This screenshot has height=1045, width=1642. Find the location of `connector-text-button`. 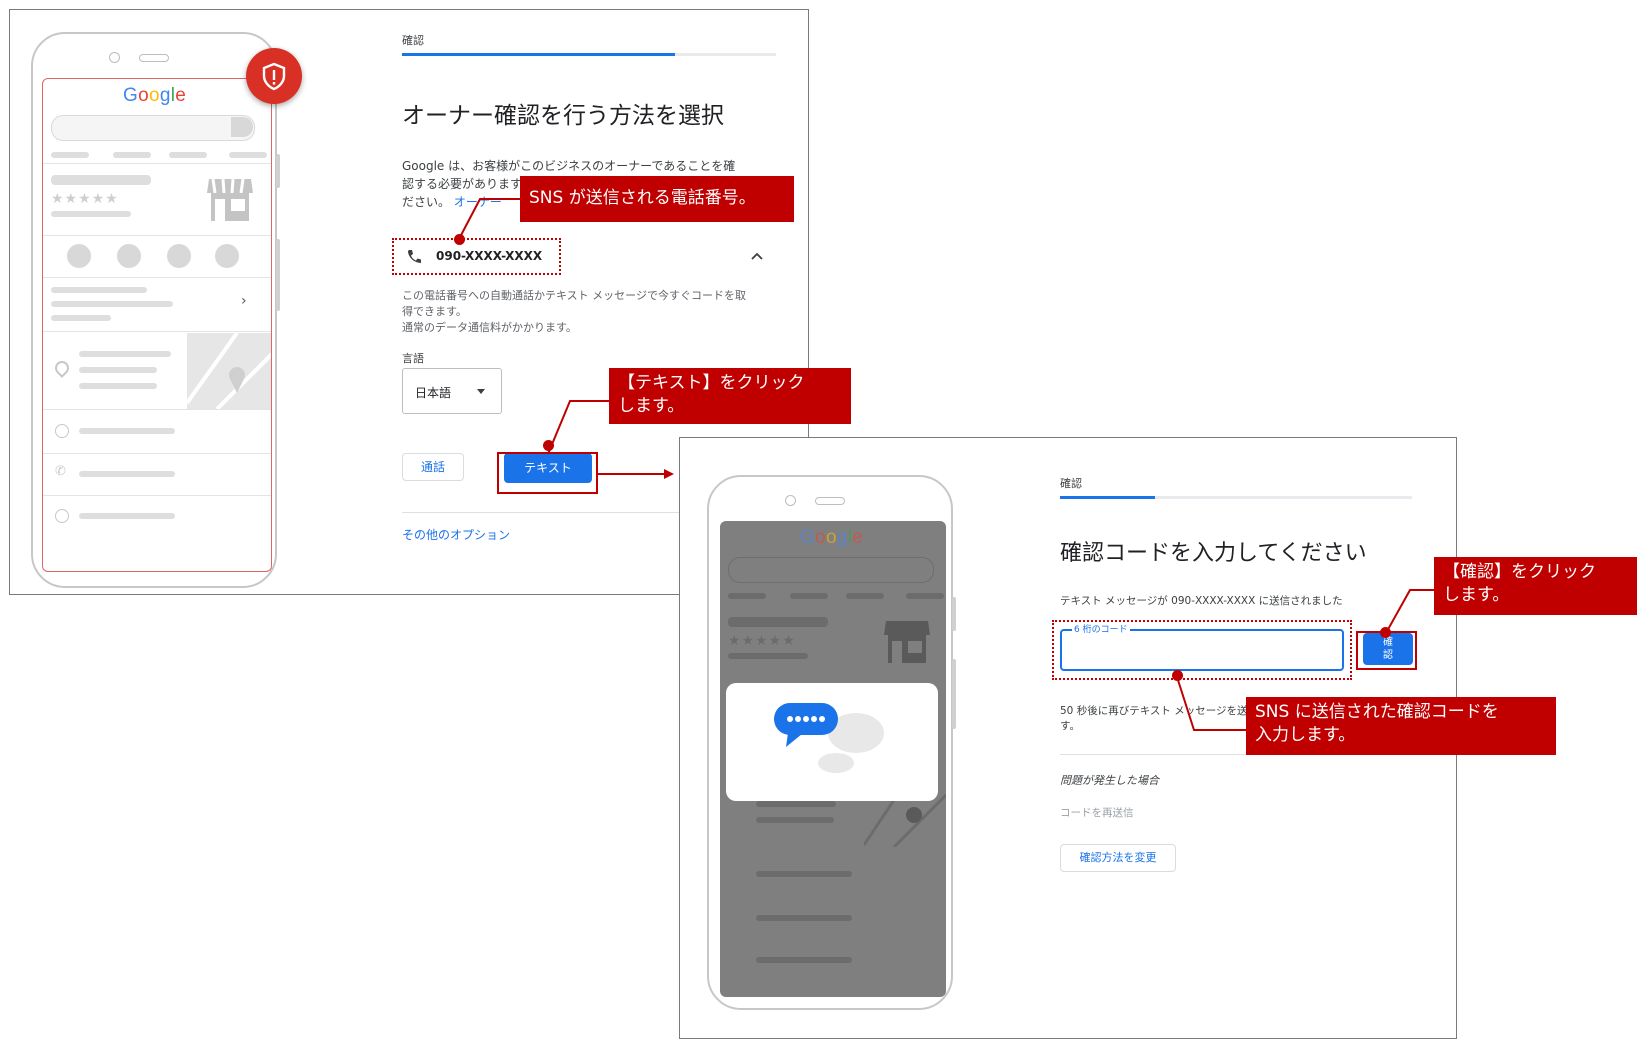

connector-text-button is located at coordinates (579, 427).